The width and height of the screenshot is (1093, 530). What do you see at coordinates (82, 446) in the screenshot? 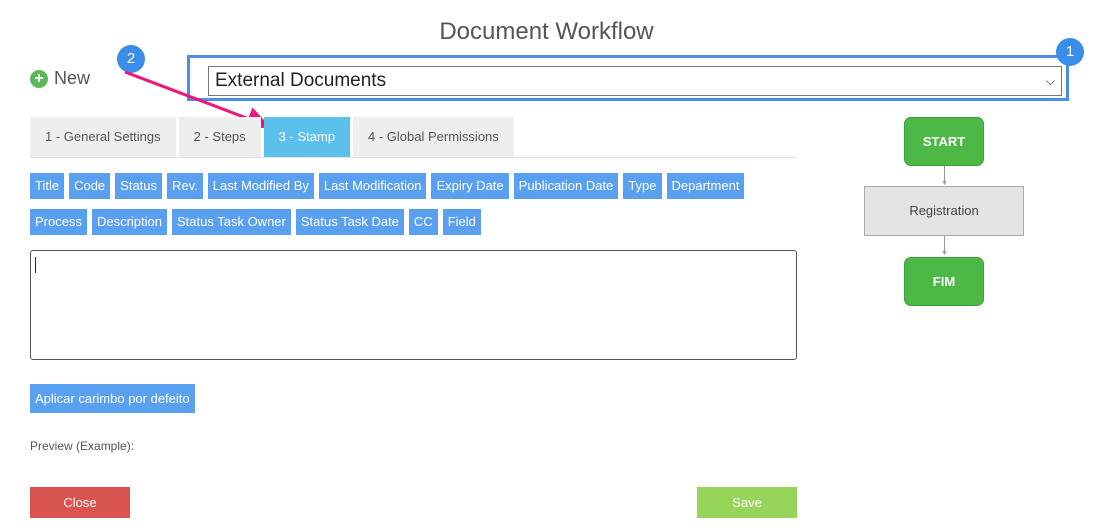
I see `preview-label: Preview (Example):` at bounding box center [82, 446].